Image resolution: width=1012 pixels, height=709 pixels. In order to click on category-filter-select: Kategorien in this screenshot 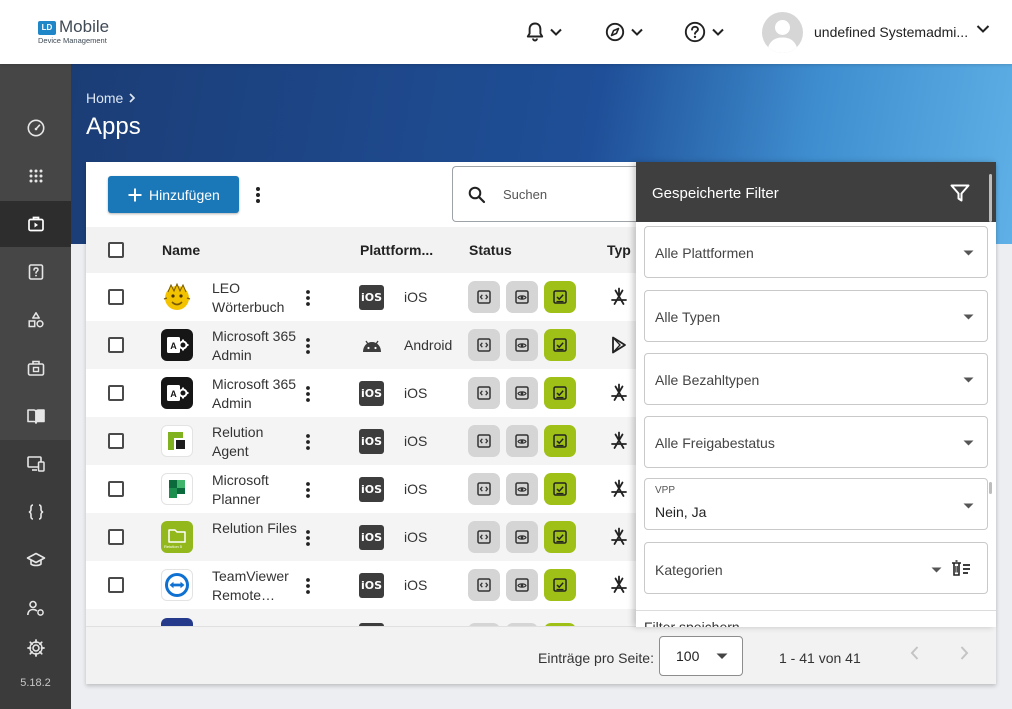, I will do `click(816, 568)`.